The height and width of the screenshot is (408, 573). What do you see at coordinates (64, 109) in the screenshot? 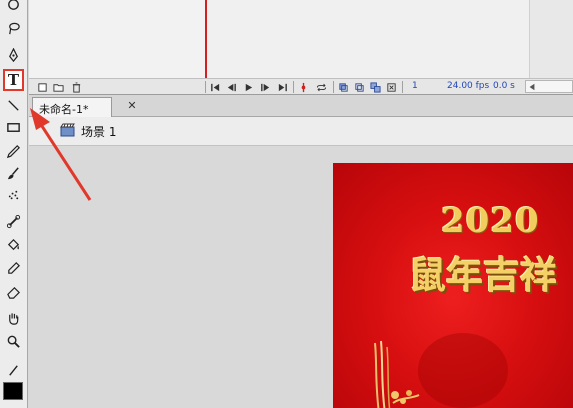
I see `document-tab-title: 未命名-1*` at bounding box center [64, 109].